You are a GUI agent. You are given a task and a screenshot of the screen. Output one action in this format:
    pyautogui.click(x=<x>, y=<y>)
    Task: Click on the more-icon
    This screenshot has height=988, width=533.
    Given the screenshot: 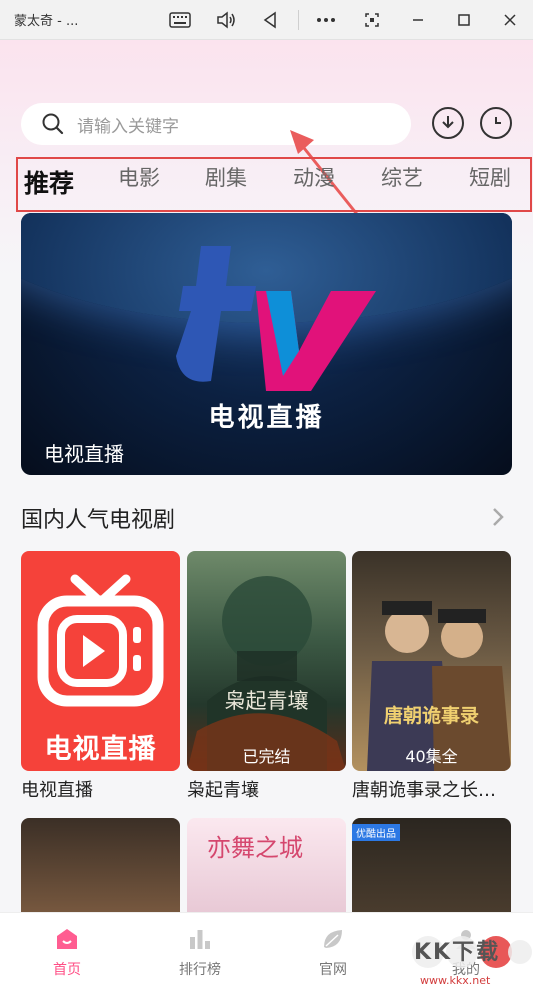 What is the action you would take?
    pyautogui.click(x=326, y=20)
    